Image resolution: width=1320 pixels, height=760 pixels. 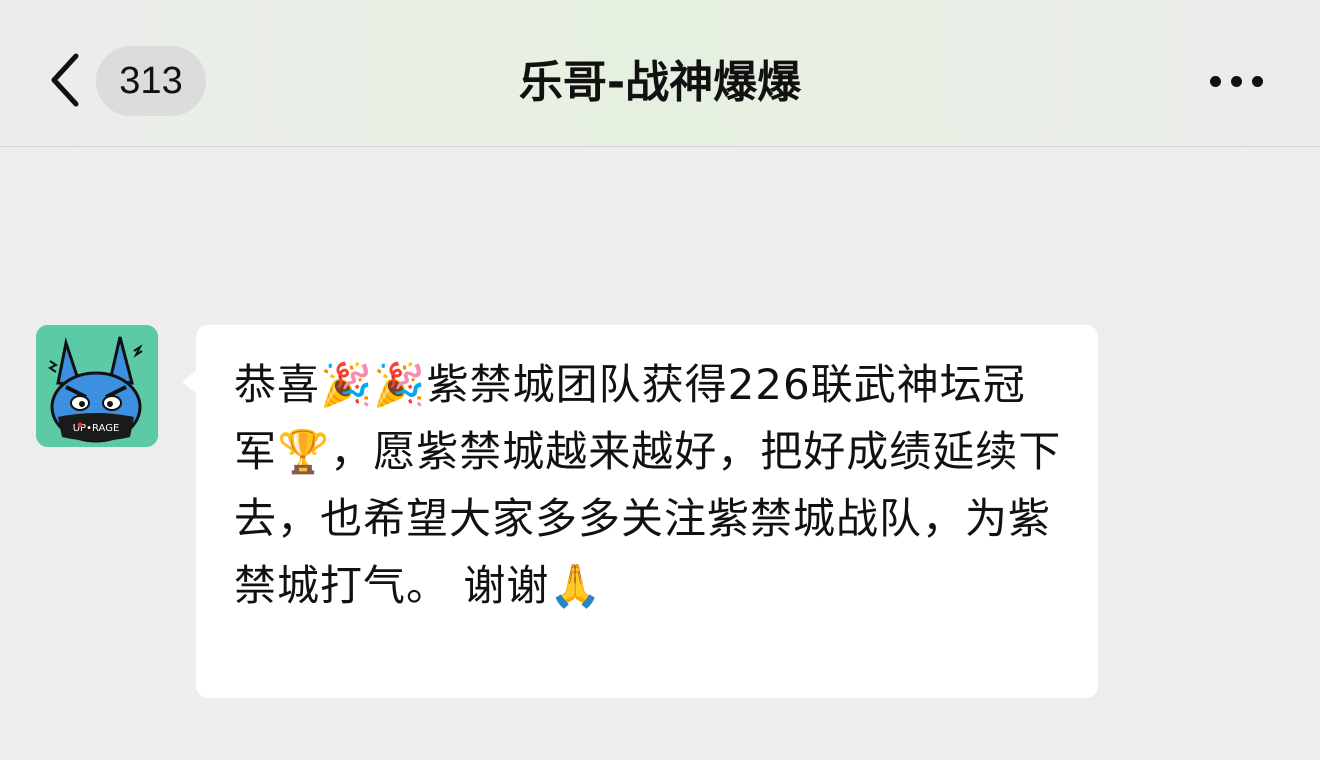 I want to click on back-button, so click(x=65, y=80).